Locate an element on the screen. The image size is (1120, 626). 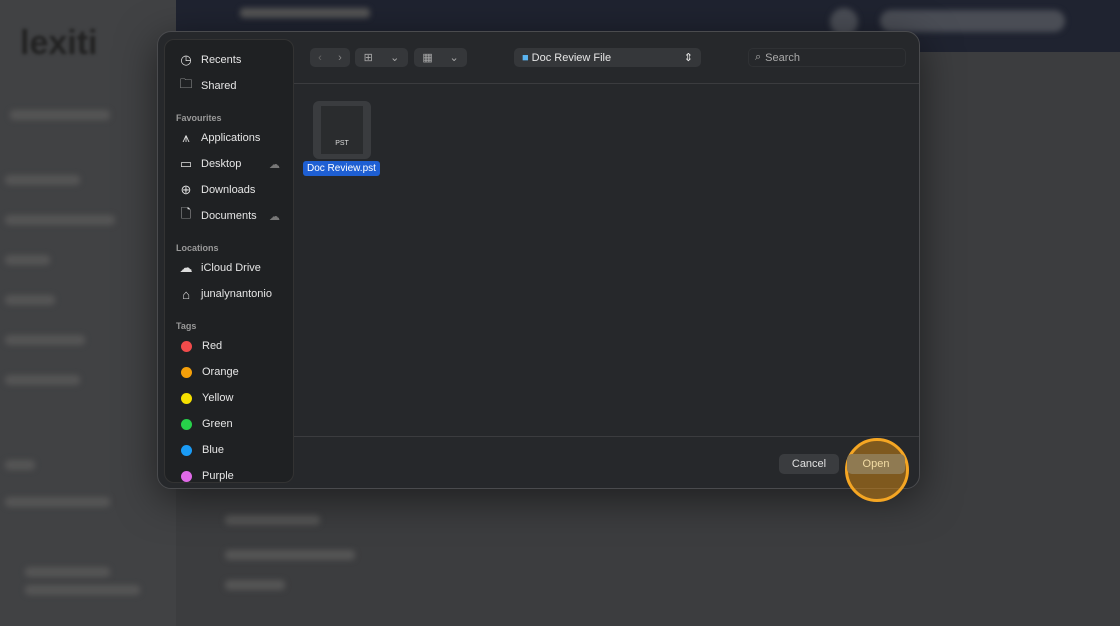
sidebar-item-applications: ⩚ Applications is located at coordinates (234, 138).